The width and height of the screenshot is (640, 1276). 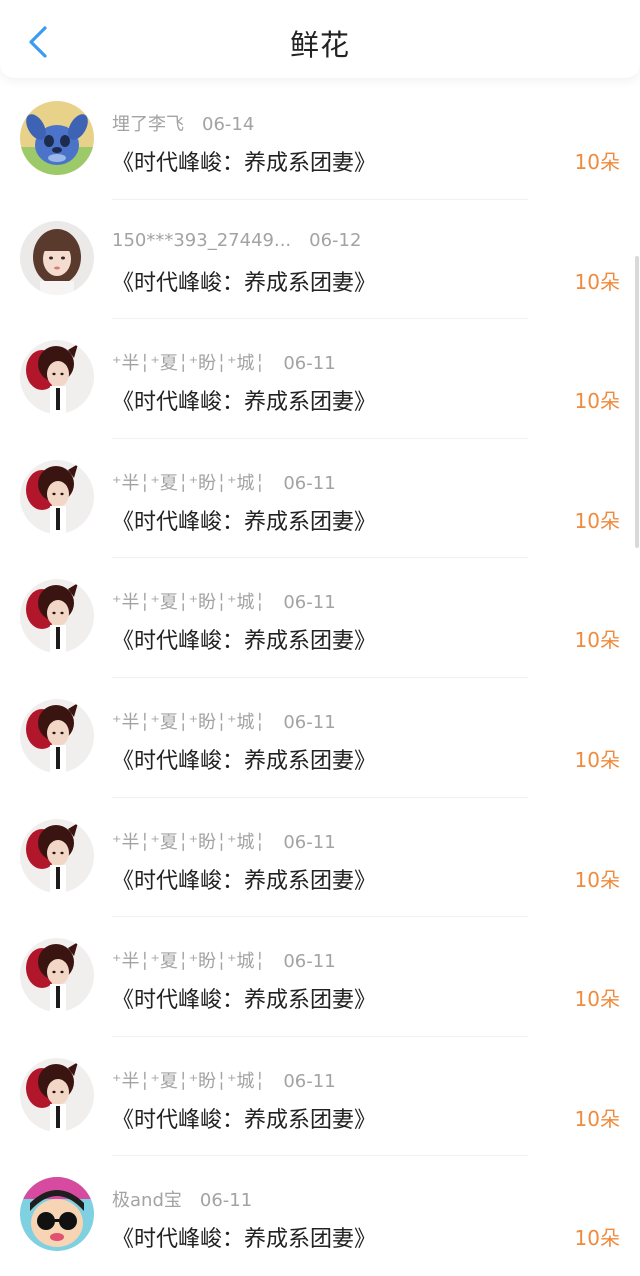 I want to click on scrollbar, so click(x=637, y=402).